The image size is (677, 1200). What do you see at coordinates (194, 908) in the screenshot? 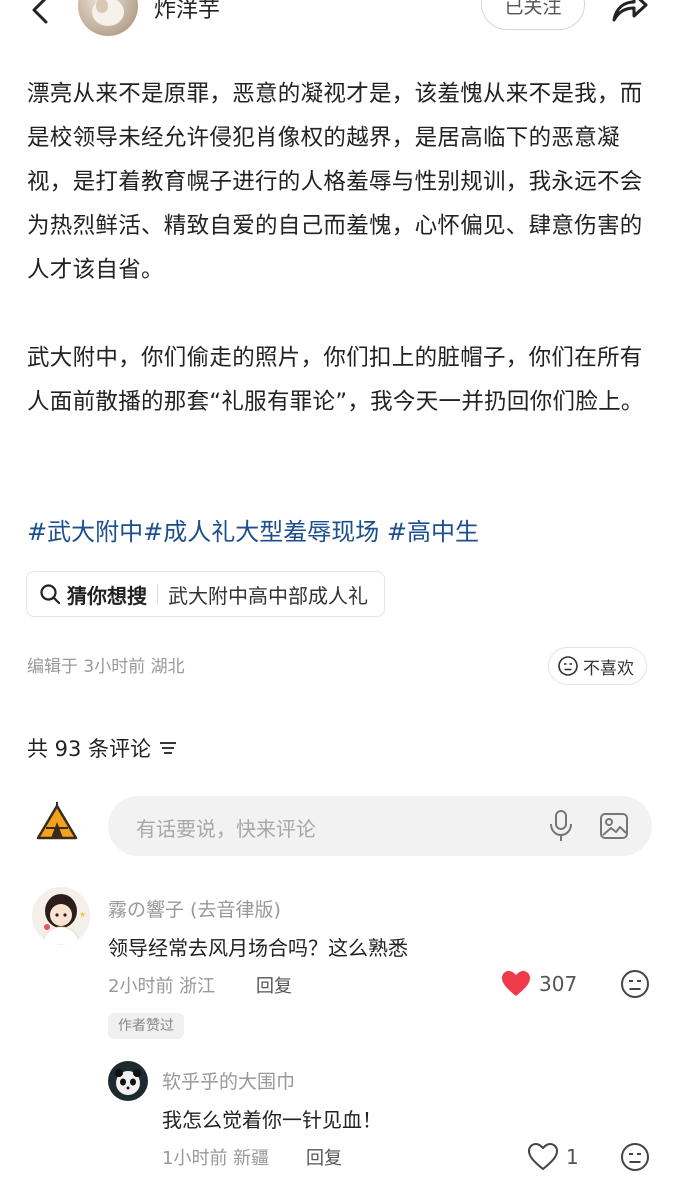
I see `comment-username: 霧の響子 (去音律版)` at bounding box center [194, 908].